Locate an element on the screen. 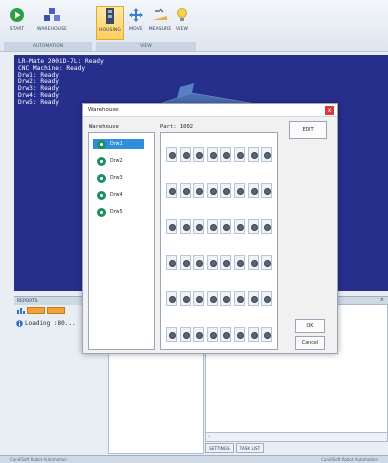 The image size is (388, 463). warehouse-icon is located at coordinates (52, 15).